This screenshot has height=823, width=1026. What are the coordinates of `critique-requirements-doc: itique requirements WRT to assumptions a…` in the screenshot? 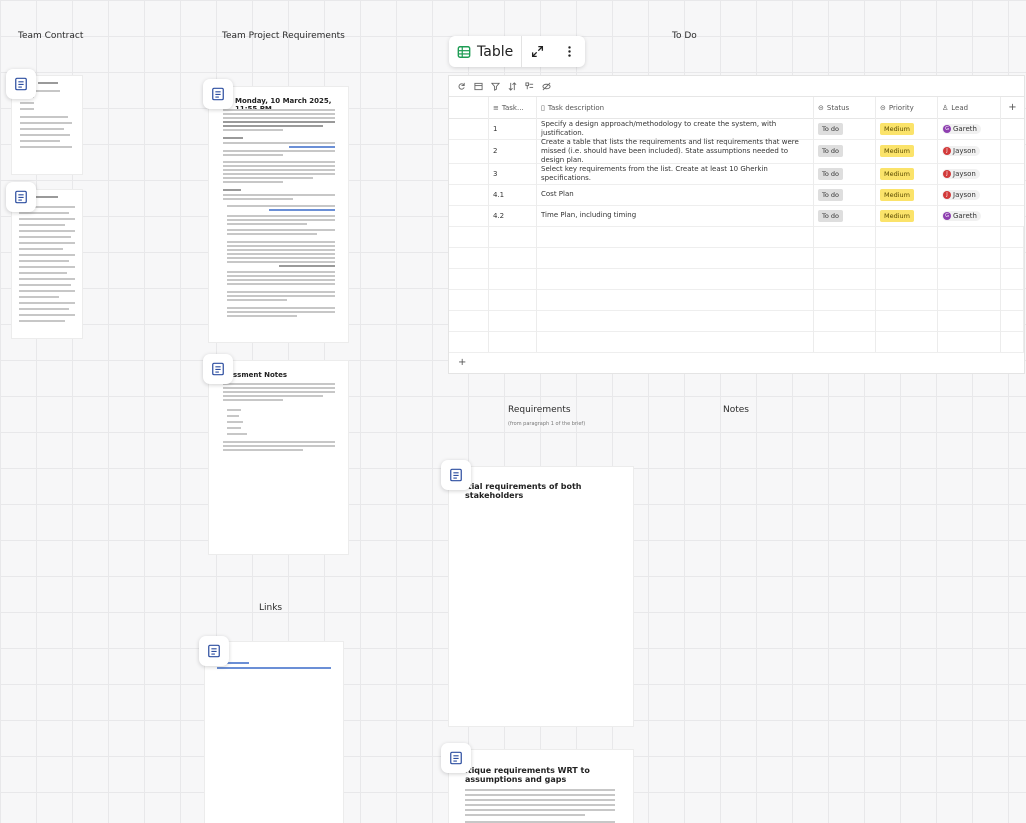 It's located at (541, 786).